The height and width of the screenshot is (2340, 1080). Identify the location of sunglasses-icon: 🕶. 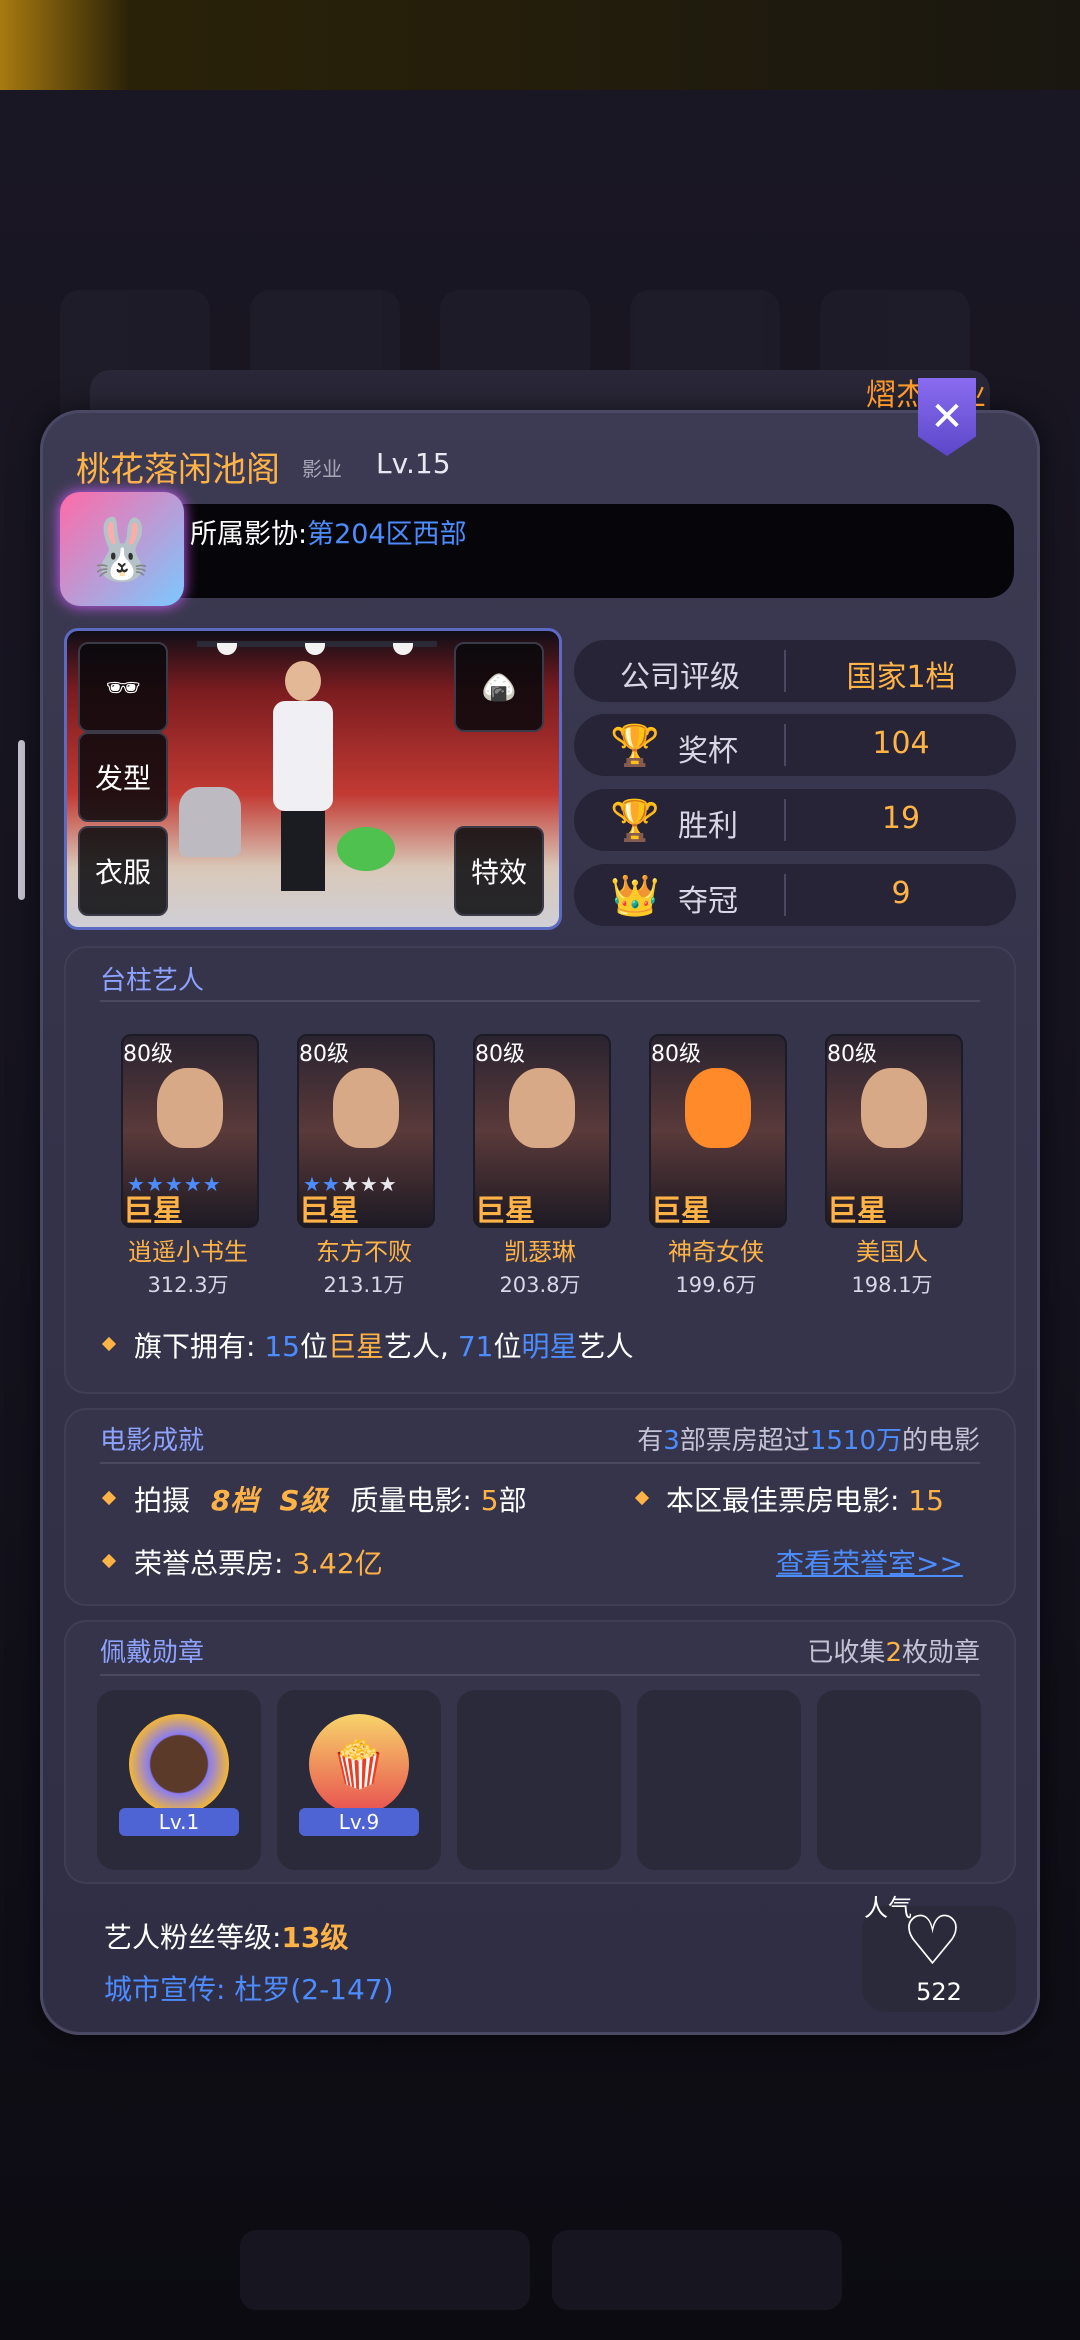
(123, 687).